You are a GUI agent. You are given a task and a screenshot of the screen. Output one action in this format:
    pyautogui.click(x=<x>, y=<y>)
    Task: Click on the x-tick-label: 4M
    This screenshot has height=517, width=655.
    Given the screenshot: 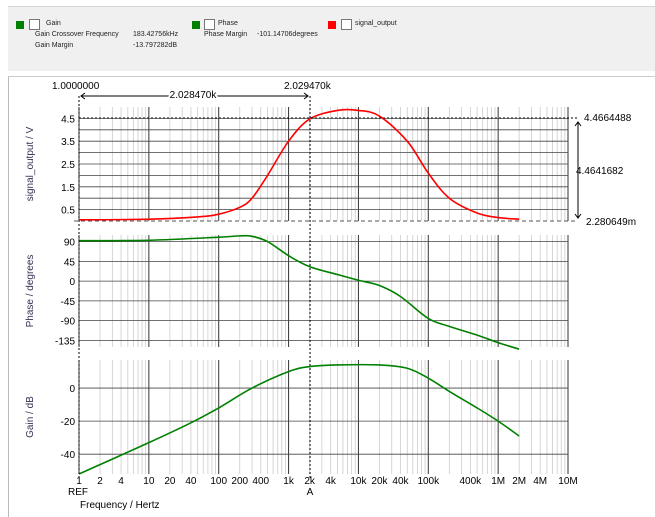 What is the action you would take?
    pyautogui.click(x=540, y=481)
    